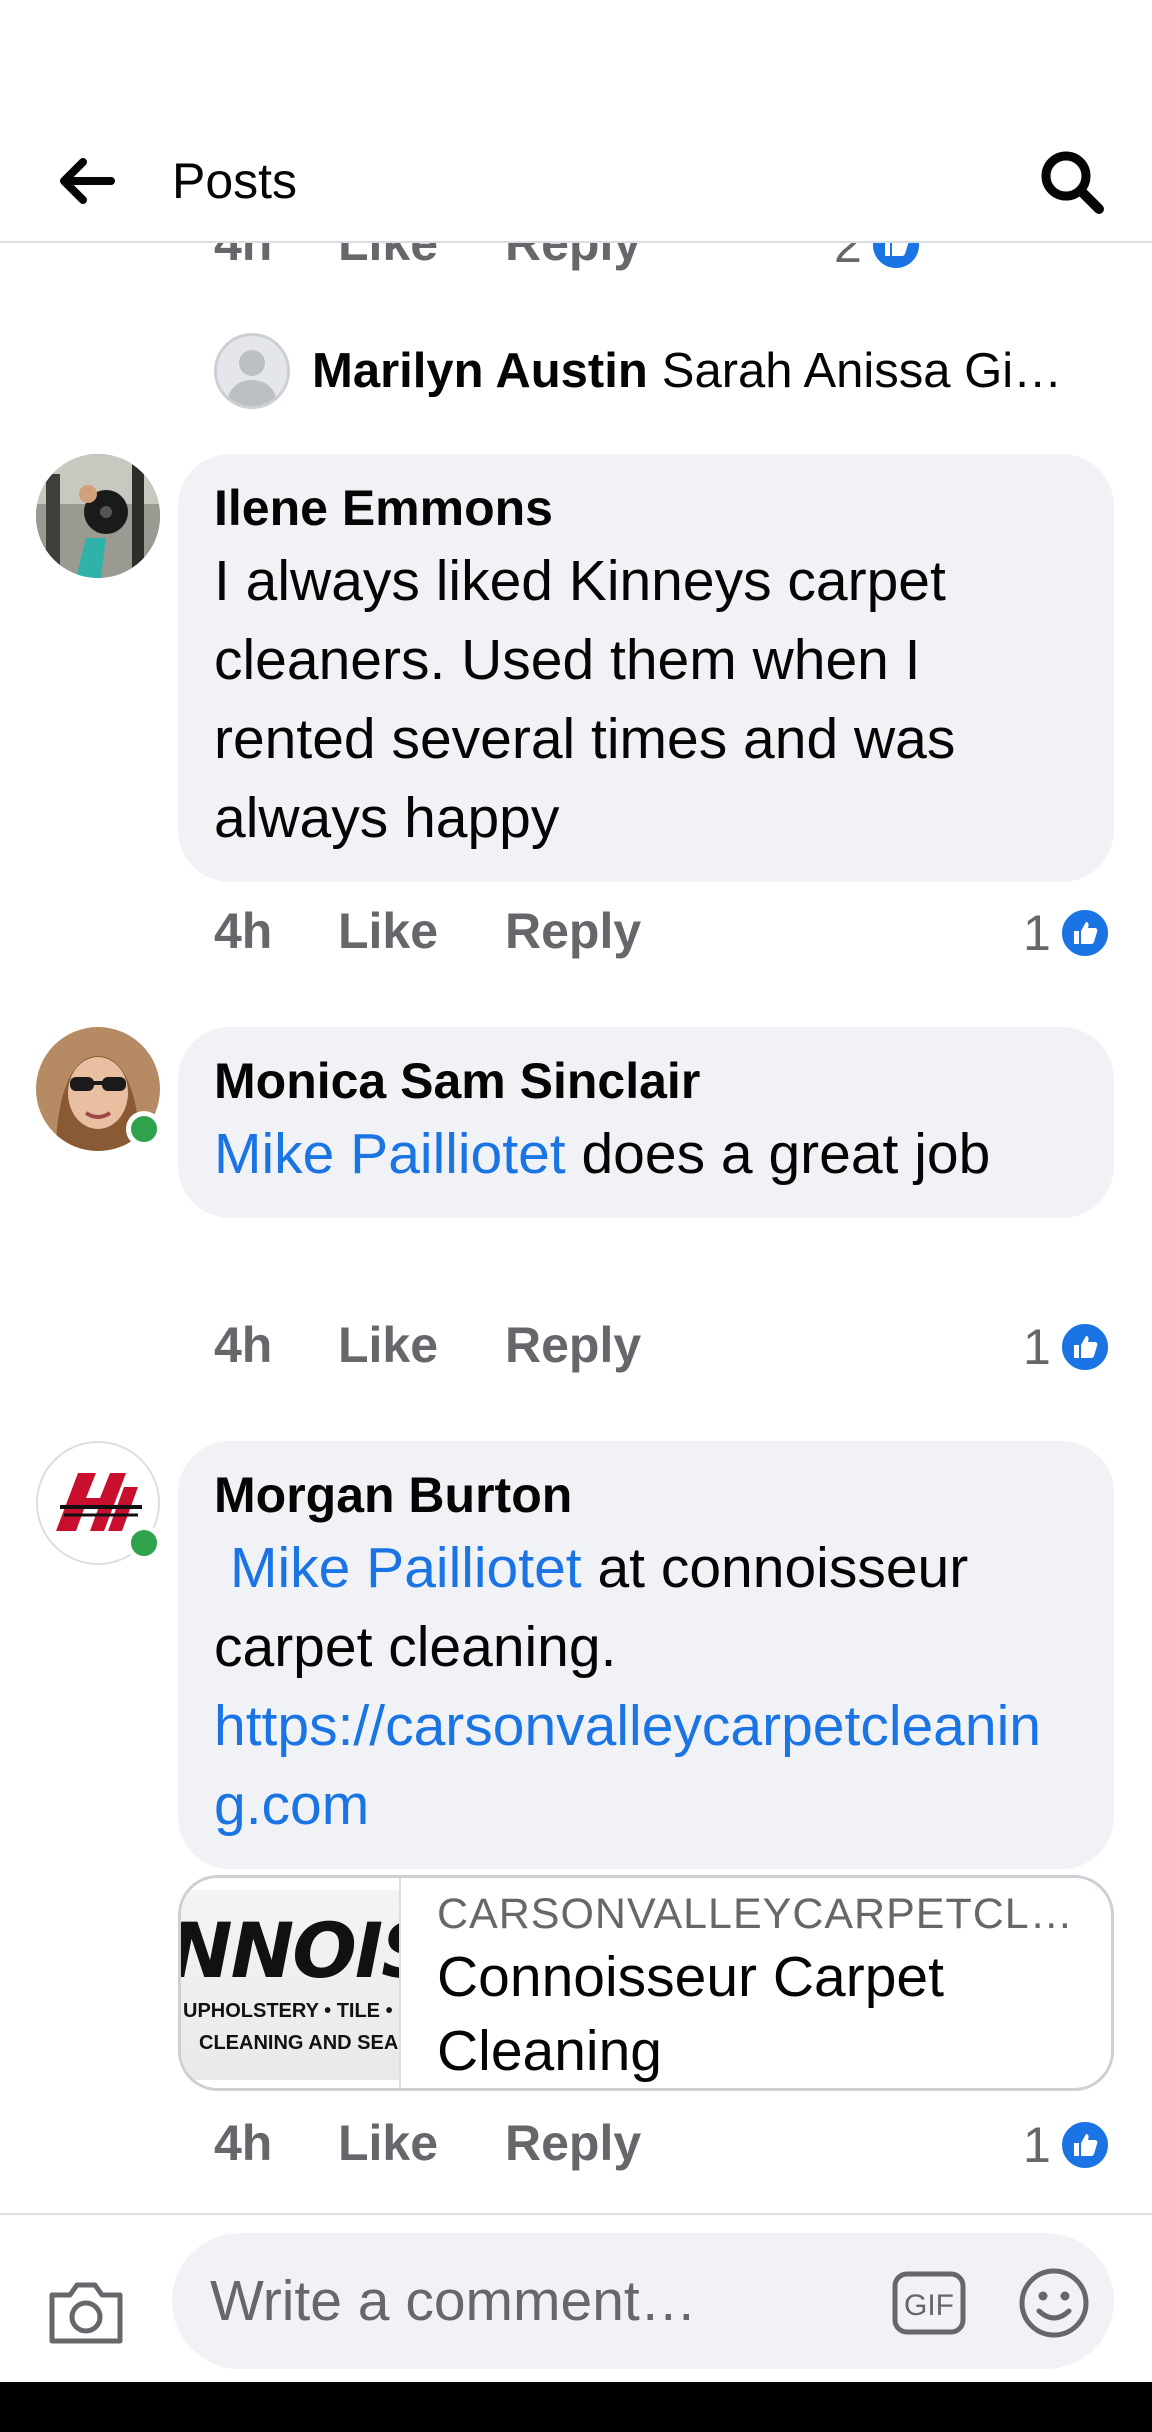  Describe the element at coordinates (290, 1950) in the screenshot. I see `thumbnail-logo-text: NNOISS` at that location.